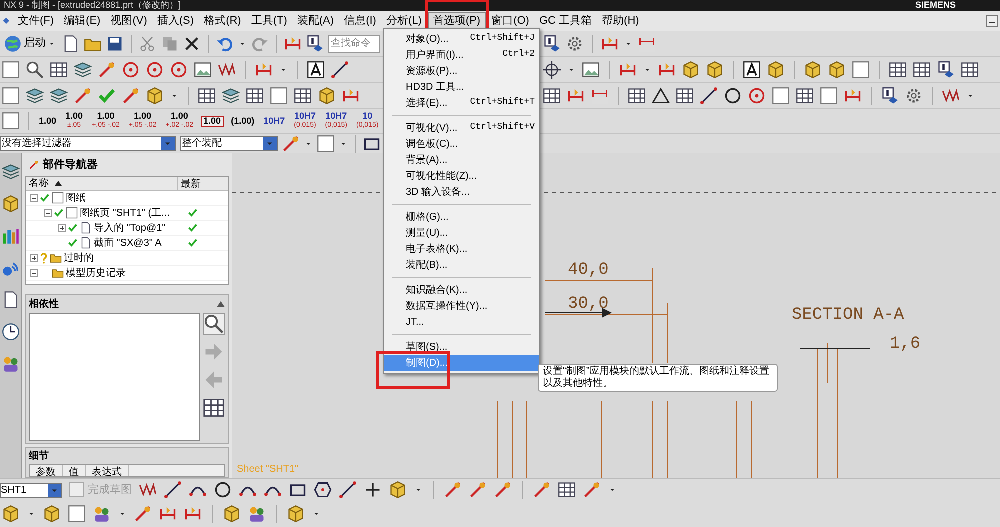 The width and height of the screenshot is (1000, 527). What do you see at coordinates (30, 43) in the screenshot?
I see `start-button: 启动` at bounding box center [30, 43].